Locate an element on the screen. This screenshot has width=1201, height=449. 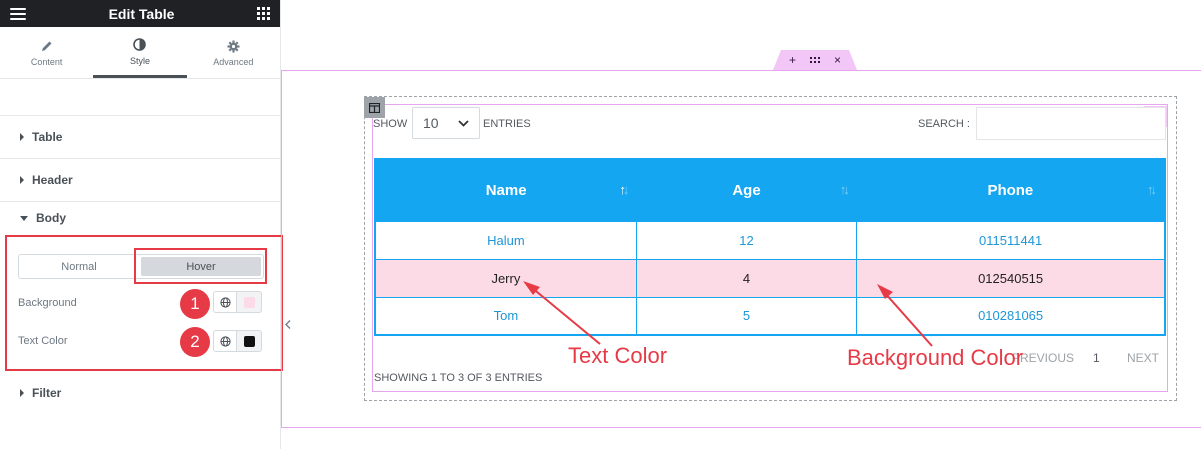
chevron-down-icon is located at coordinates (463, 123).